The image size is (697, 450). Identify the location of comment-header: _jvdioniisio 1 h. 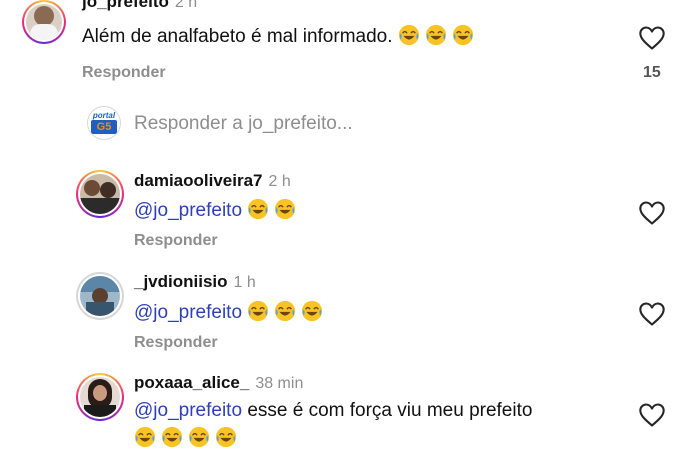
(195, 282).